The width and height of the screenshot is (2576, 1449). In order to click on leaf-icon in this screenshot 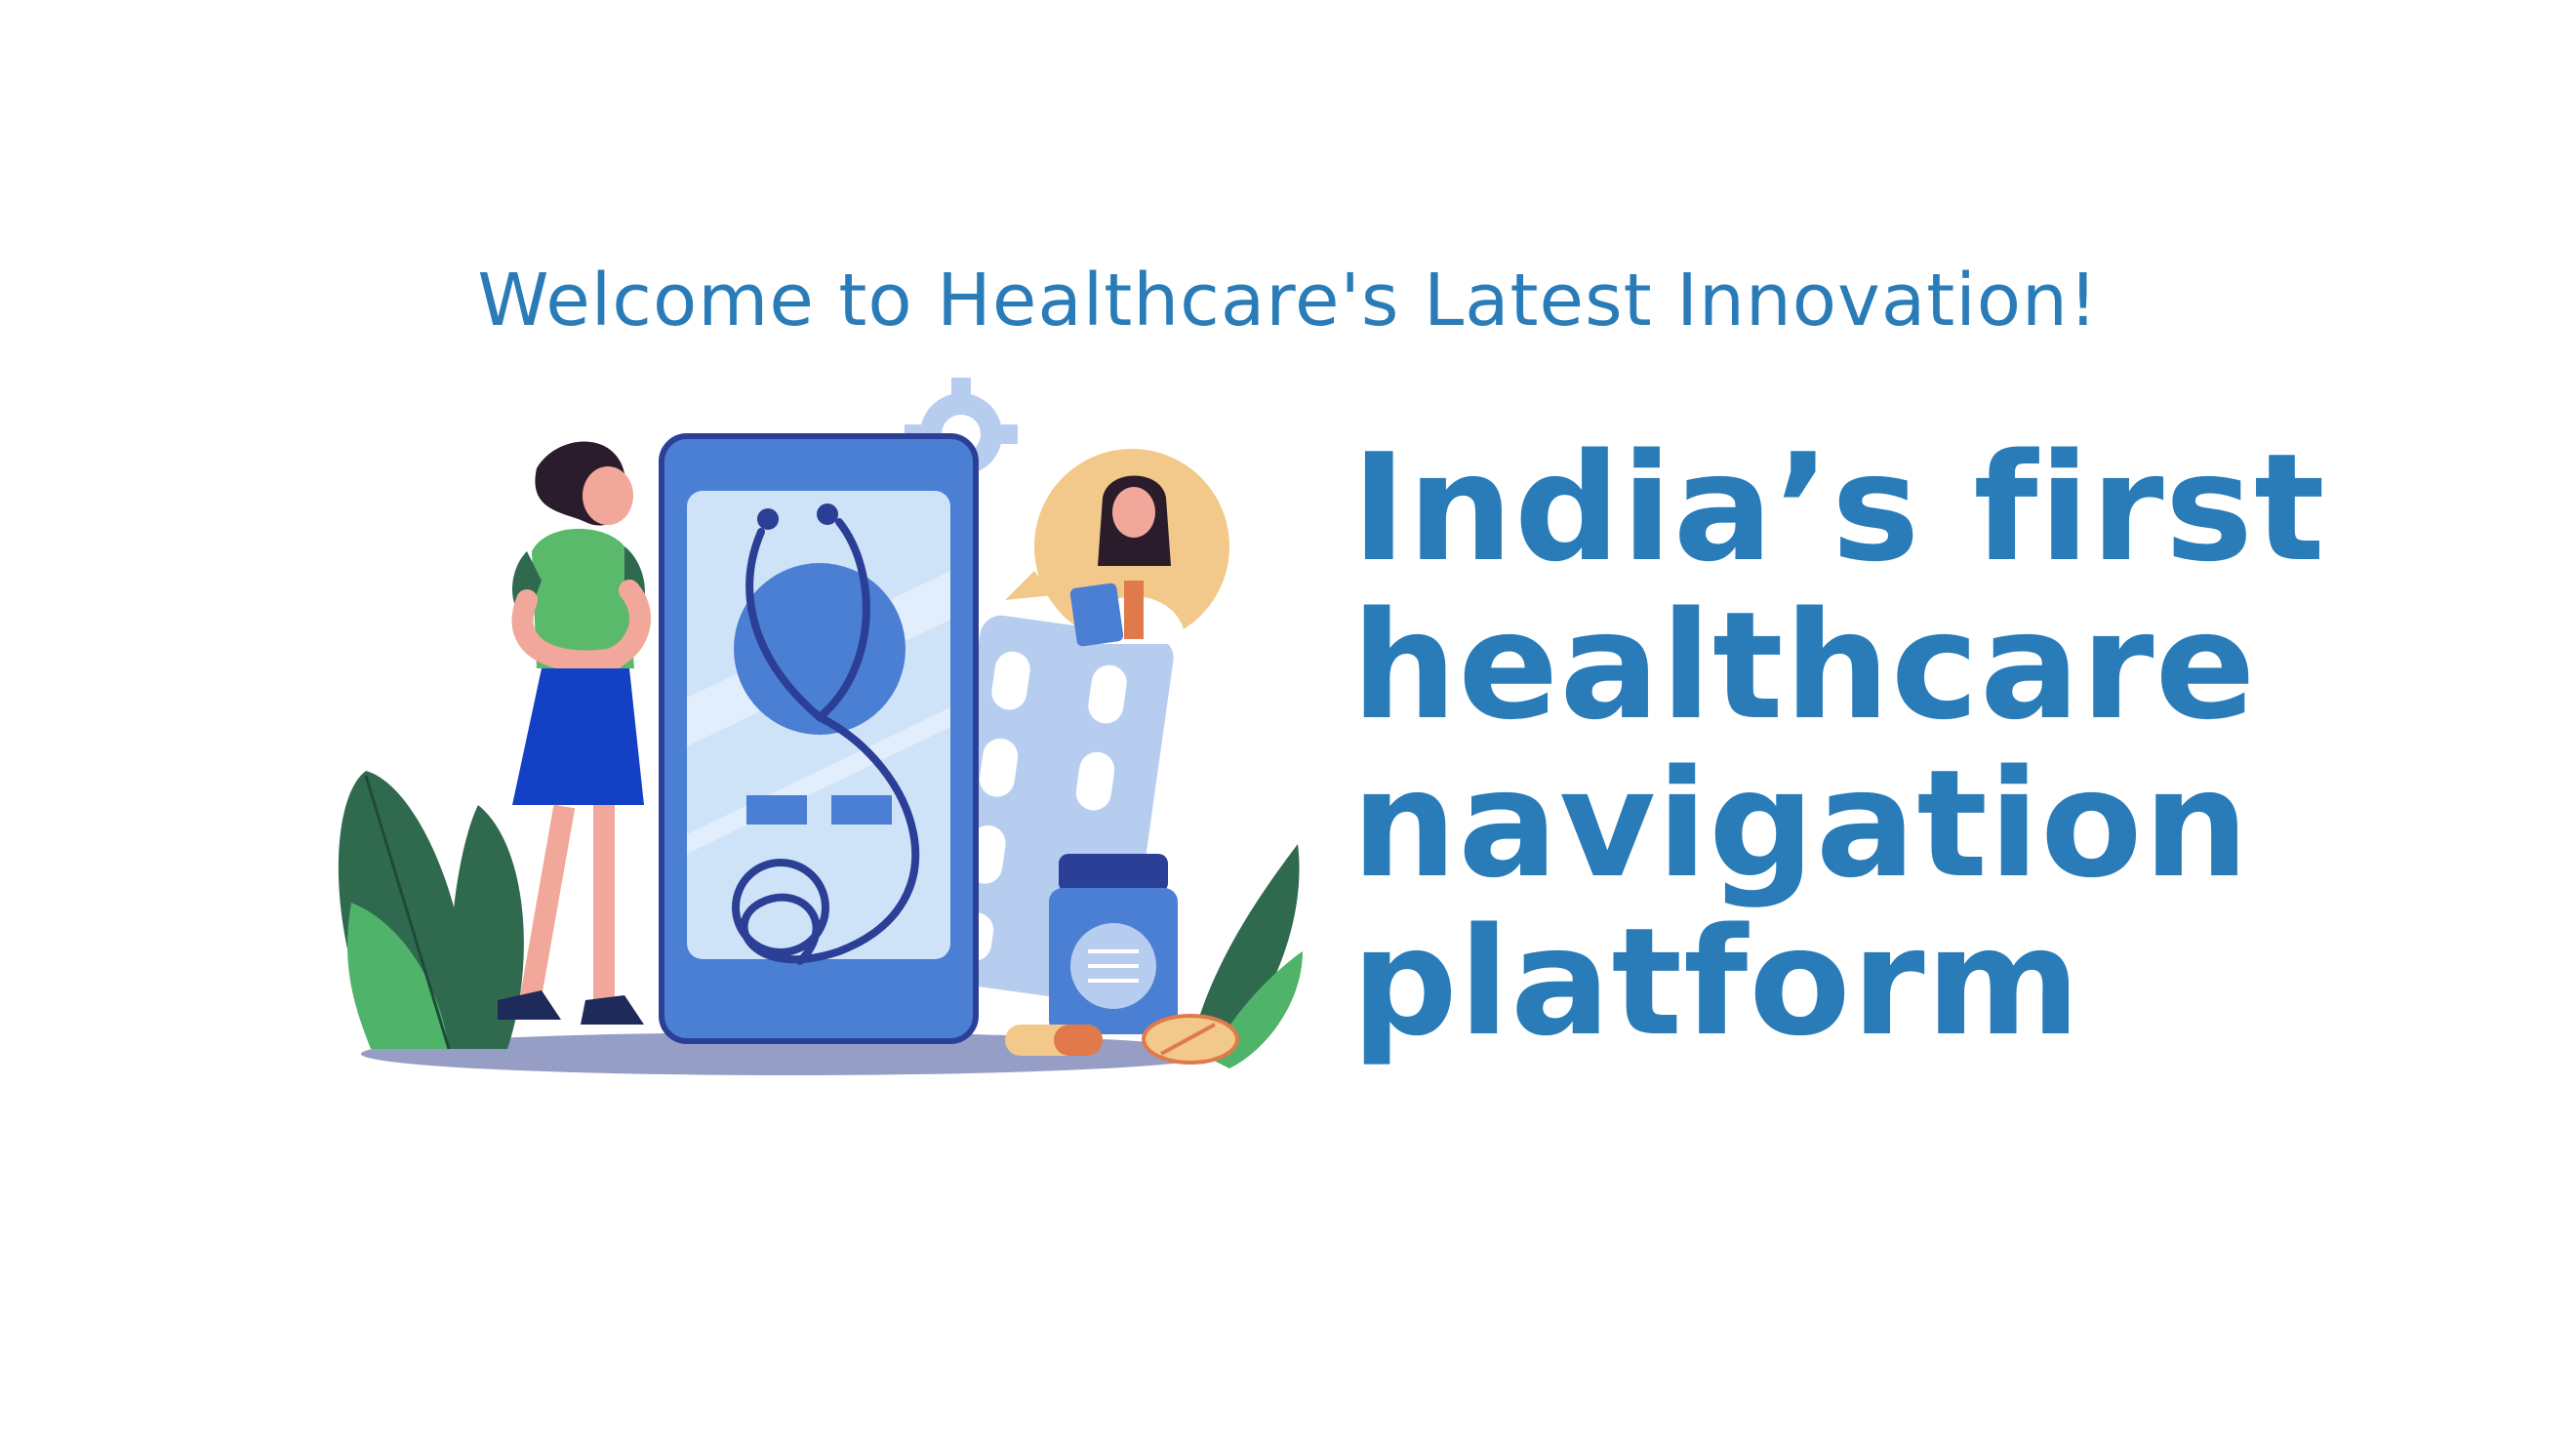, I will do `click(431, 910)`.